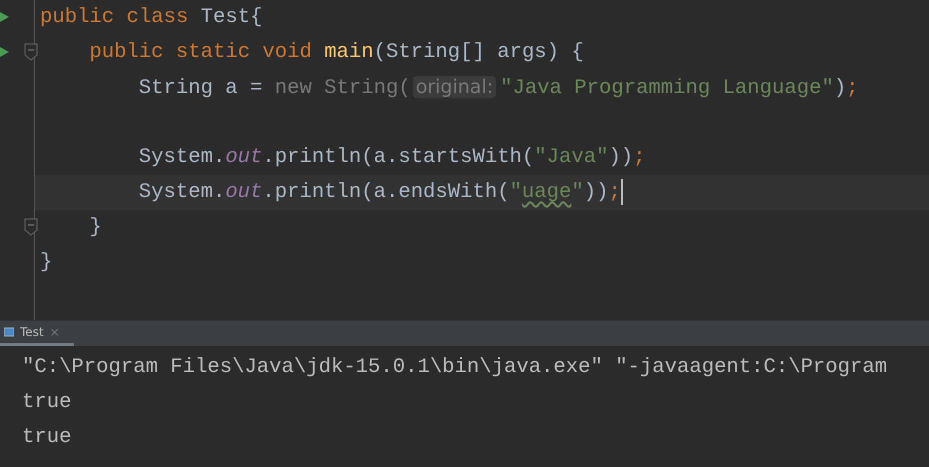 Image resolution: width=929 pixels, height=467 pixels. What do you see at coordinates (151, 18) in the screenshot?
I see `code-line: public class Test{` at bounding box center [151, 18].